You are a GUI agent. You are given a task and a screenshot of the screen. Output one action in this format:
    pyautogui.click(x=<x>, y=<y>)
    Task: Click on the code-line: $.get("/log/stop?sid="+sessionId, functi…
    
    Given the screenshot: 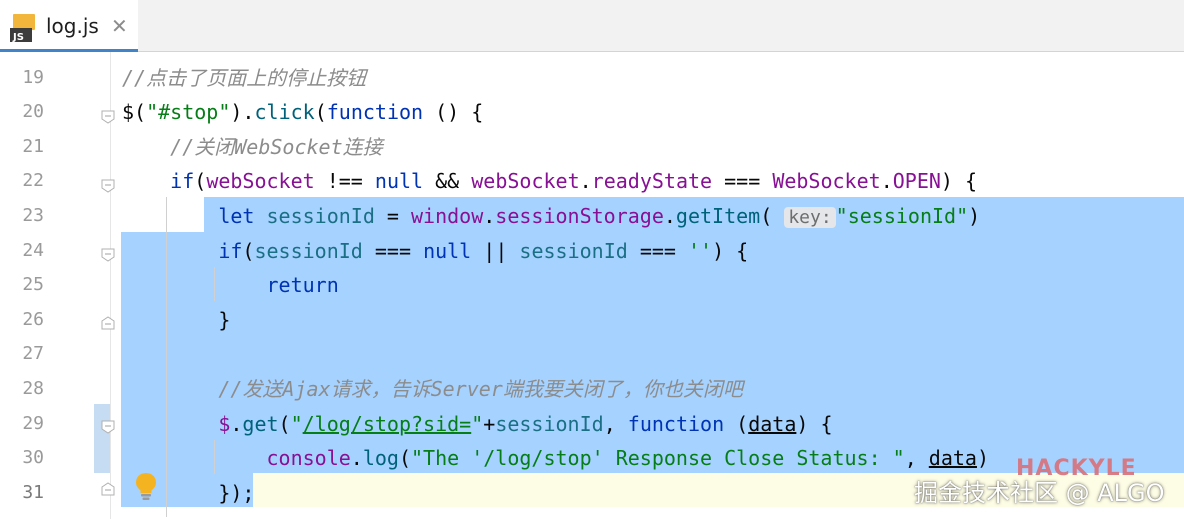 What is the action you would take?
    pyautogui.click(x=477, y=424)
    